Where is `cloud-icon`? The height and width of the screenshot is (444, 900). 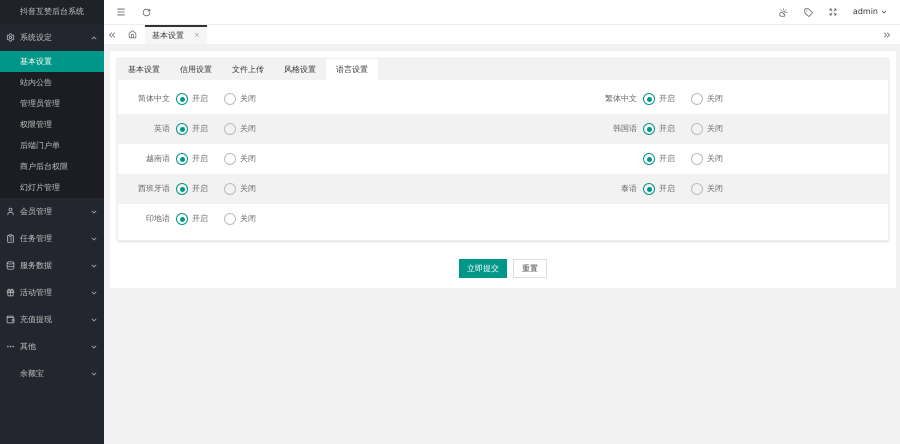
cloud-icon is located at coordinates (783, 12).